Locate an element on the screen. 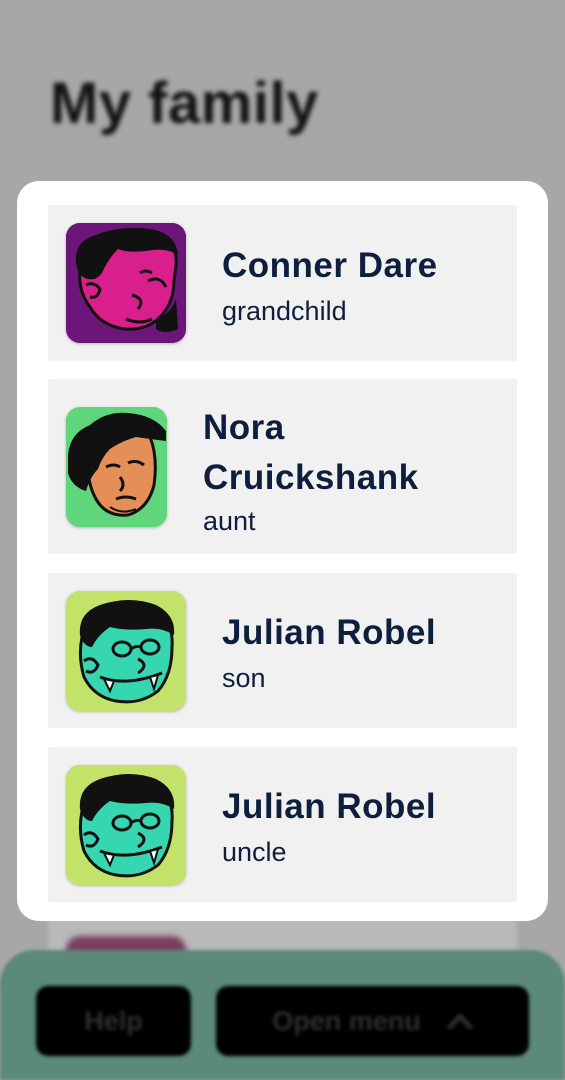 This screenshot has height=1080, width=565. family-member-card: Conner Dare grandchild is located at coordinates (282, 283).